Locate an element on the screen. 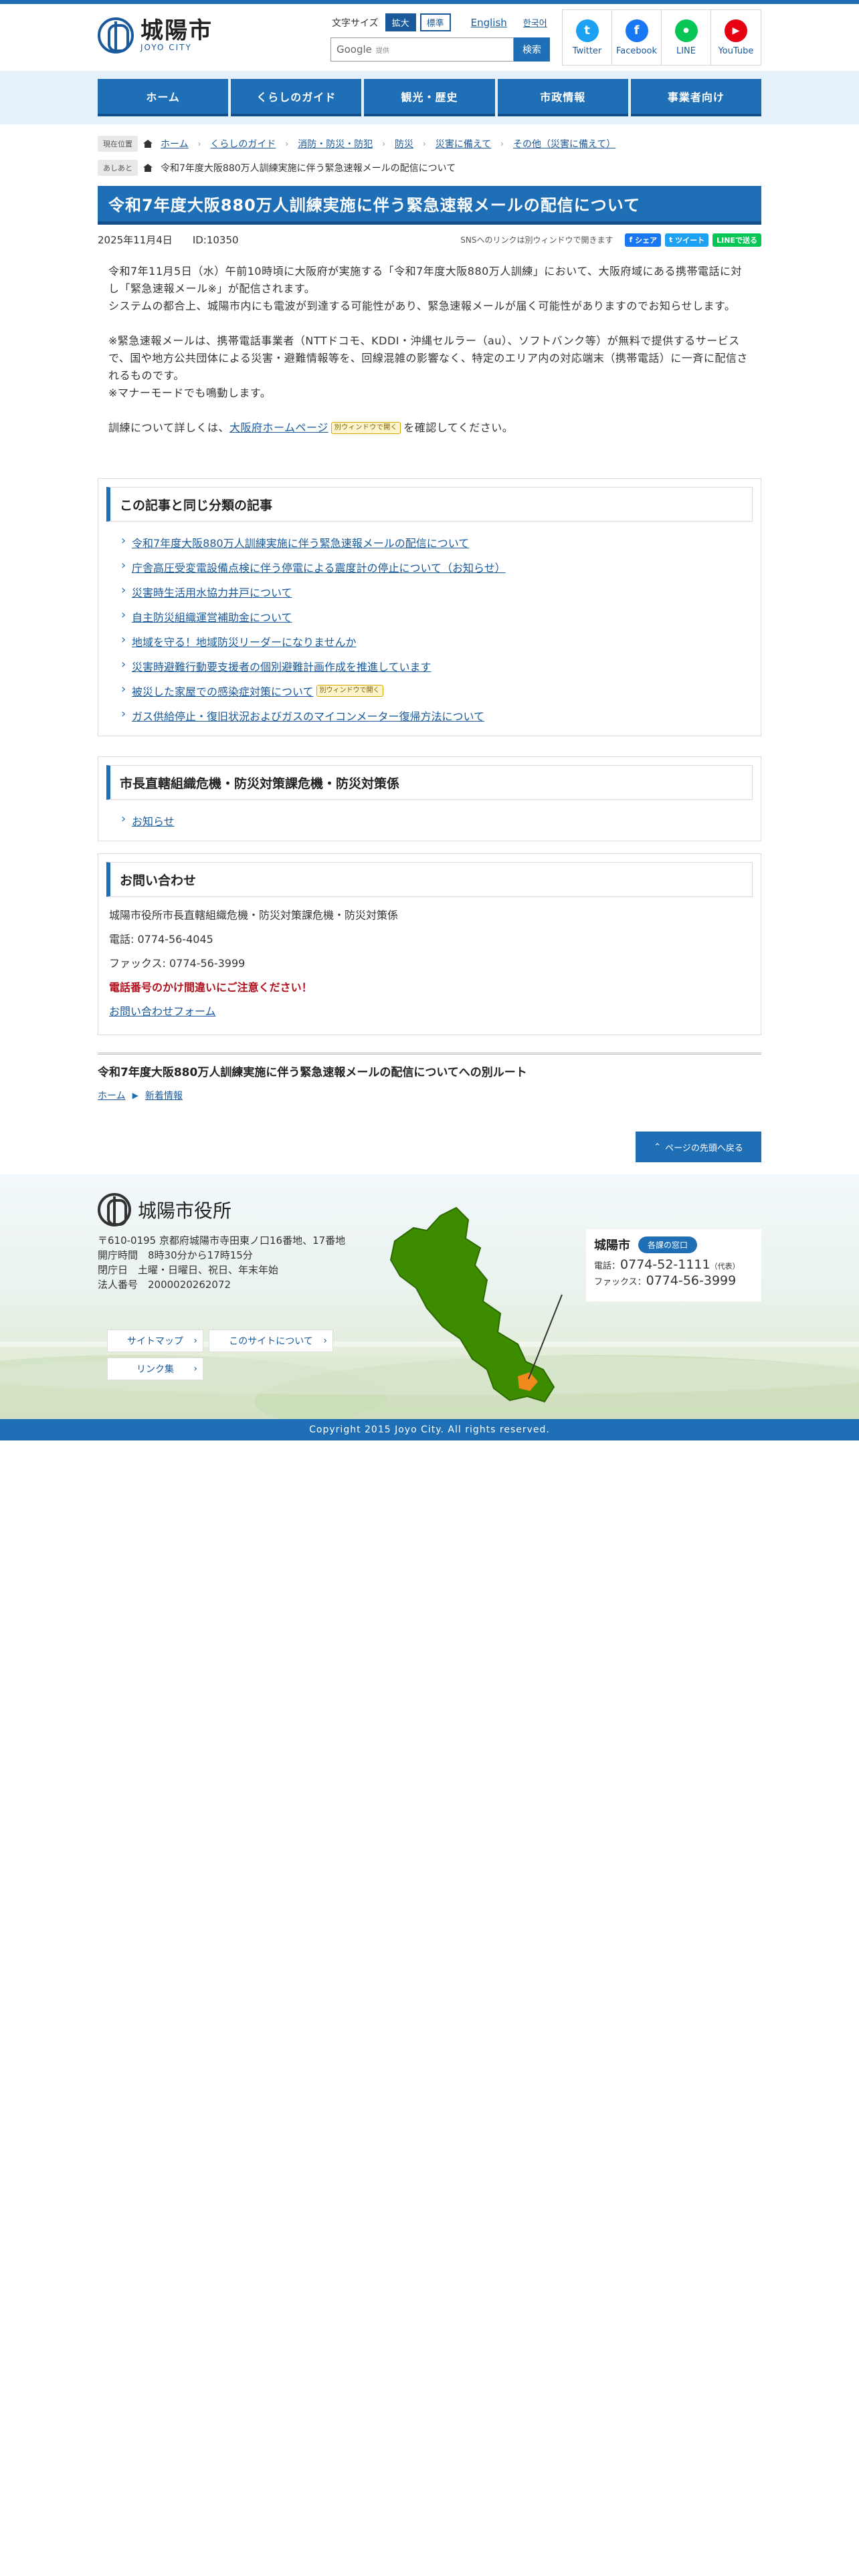  card-fax: ファックス：0774-56-3999 is located at coordinates (673, 1280).